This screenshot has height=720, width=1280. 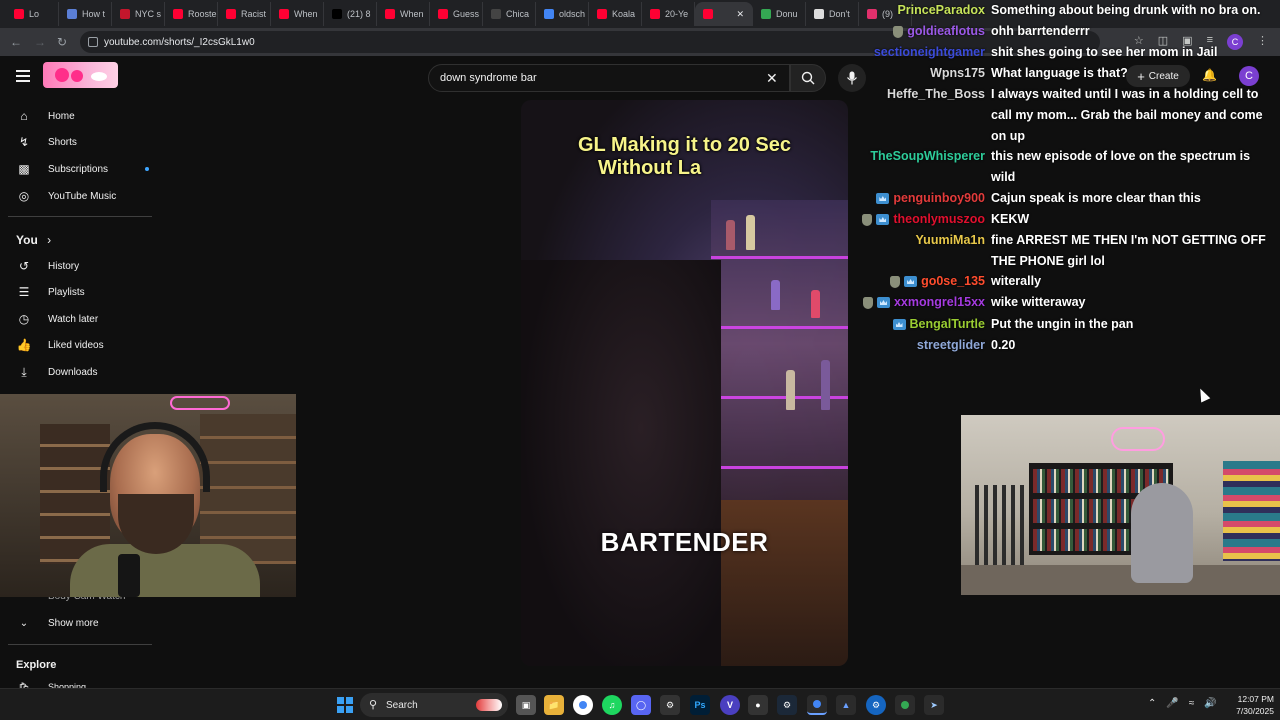 I want to click on chat-author: YuumiMa1n, so click(x=950, y=240).